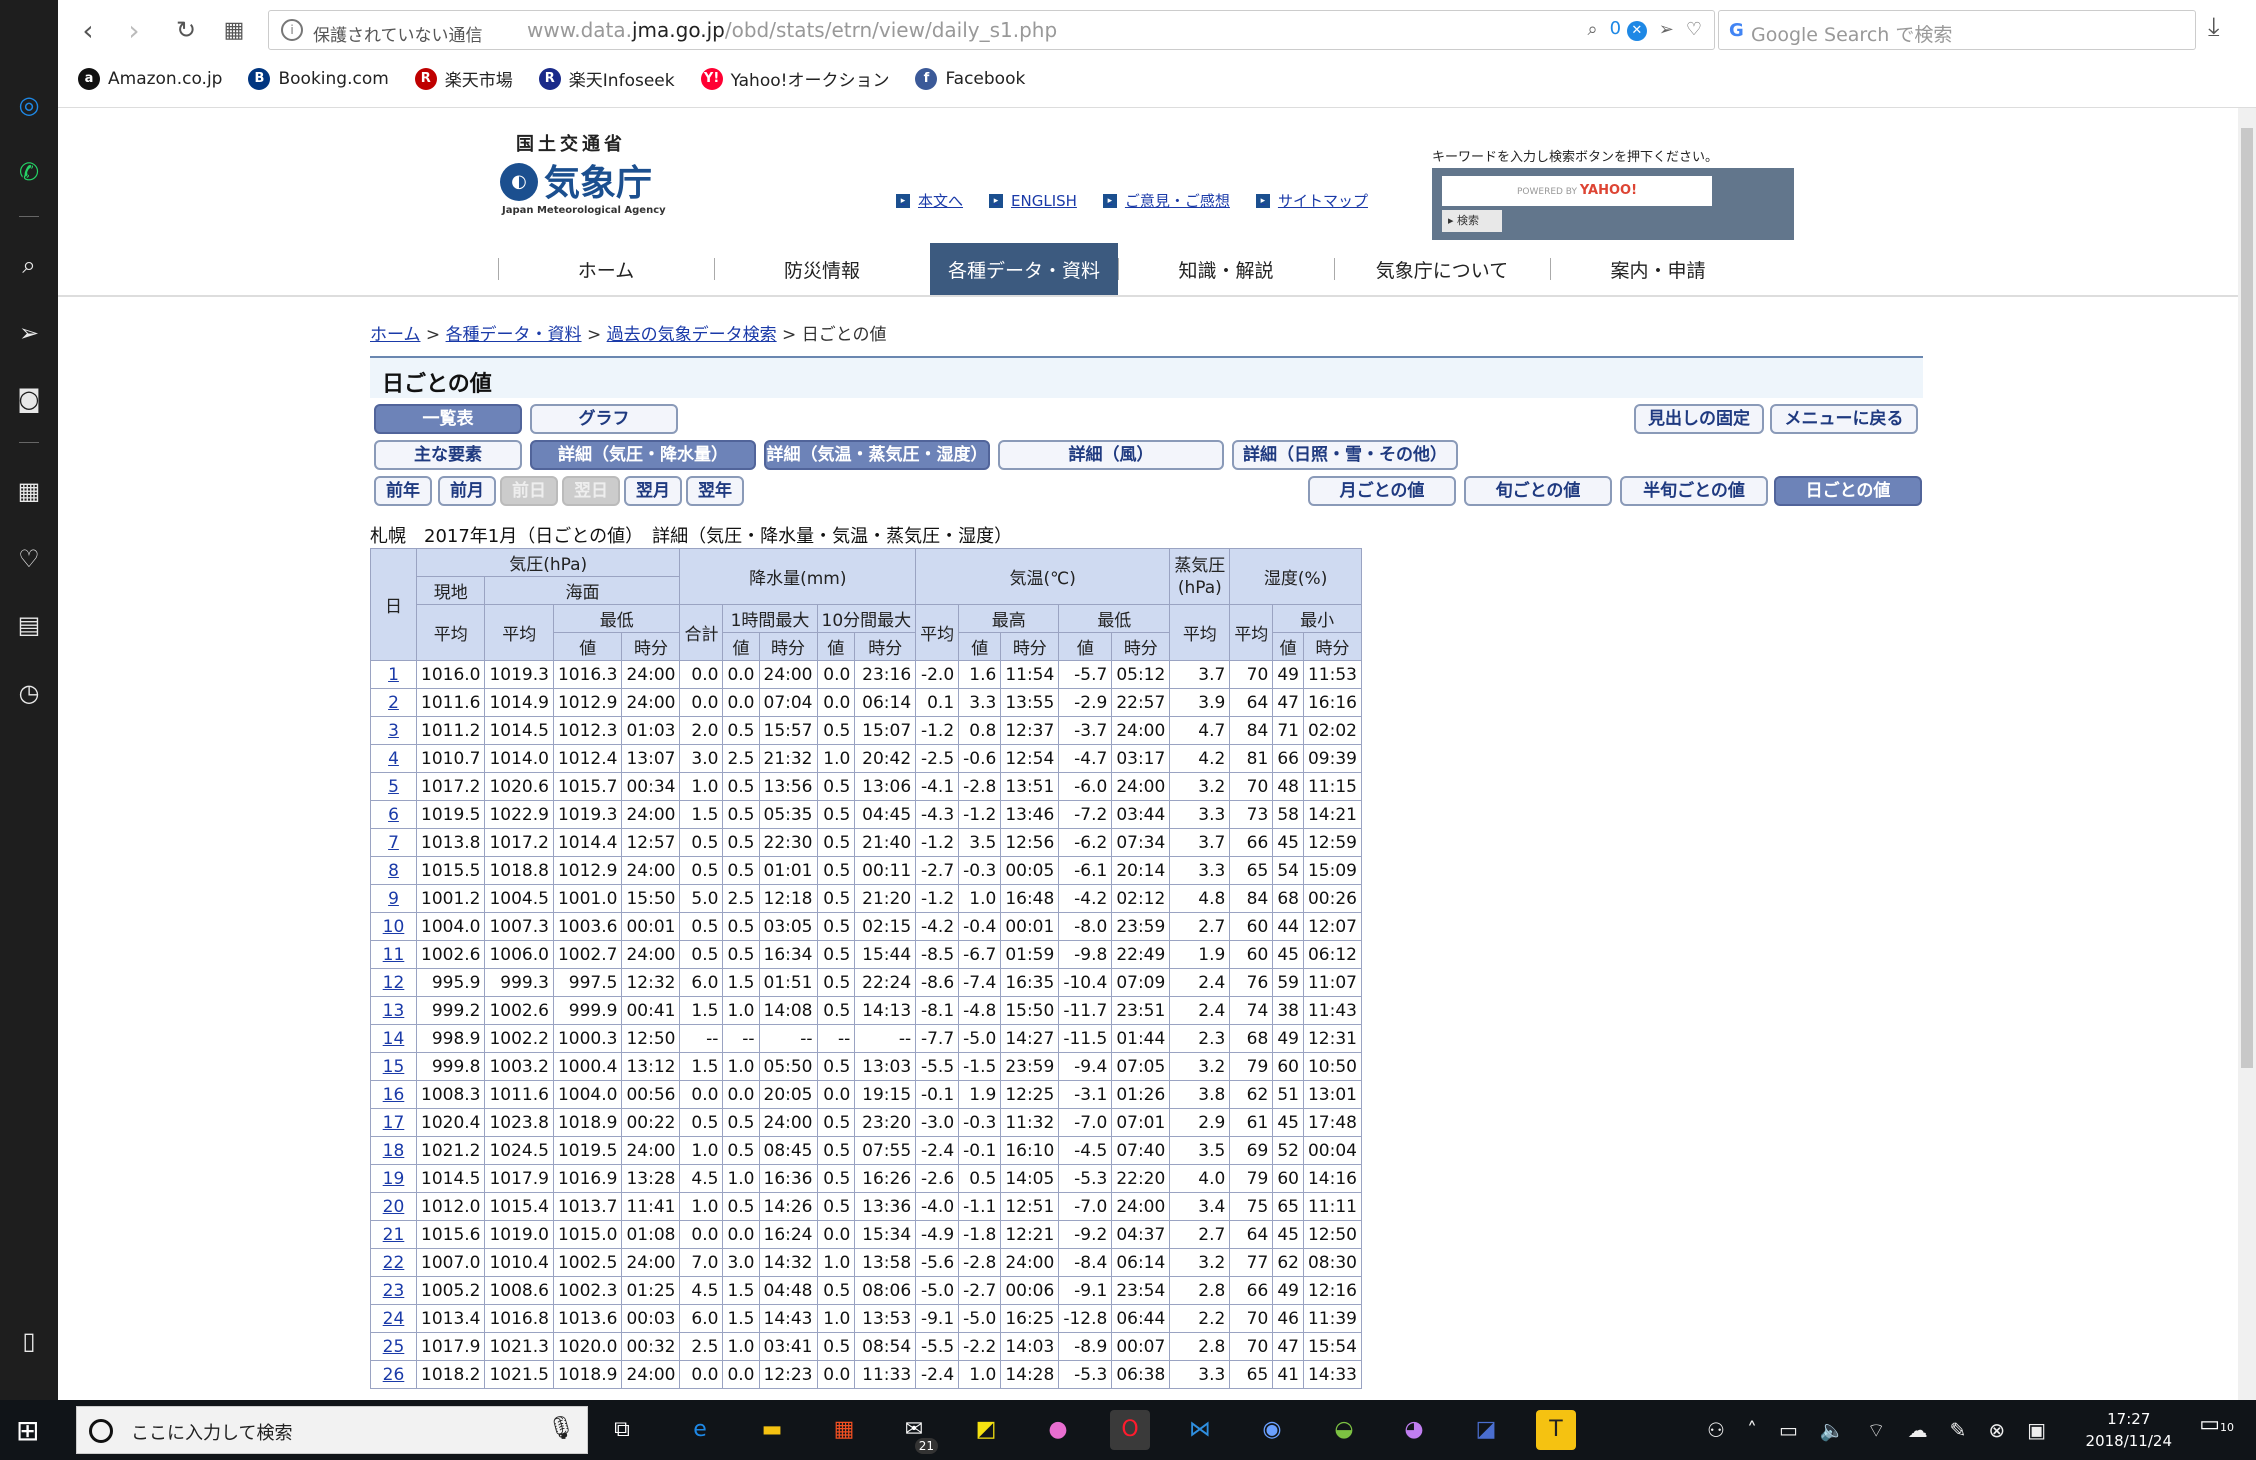  What do you see at coordinates (1033, 200) in the screenshot?
I see `english-link: ▸ ENGLISH` at bounding box center [1033, 200].